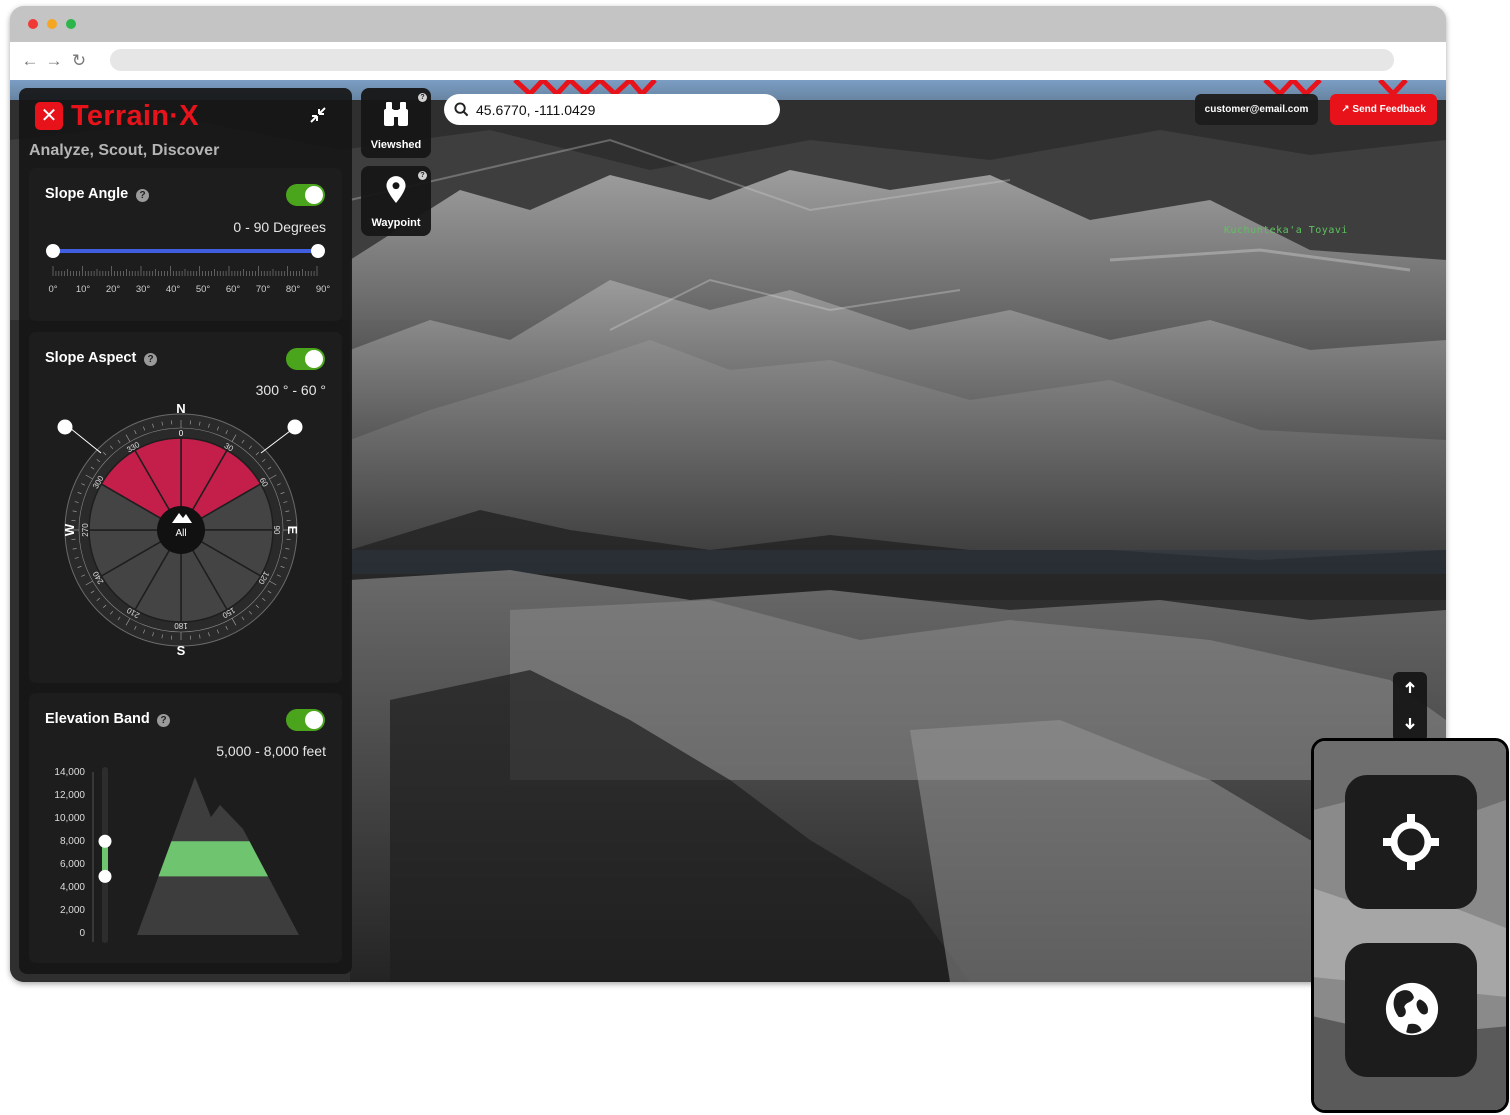 The height and width of the screenshot is (1115, 1510). What do you see at coordinates (233, 289) in the screenshot?
I see `tick-label: 60°` at bounding box center [233, 289].